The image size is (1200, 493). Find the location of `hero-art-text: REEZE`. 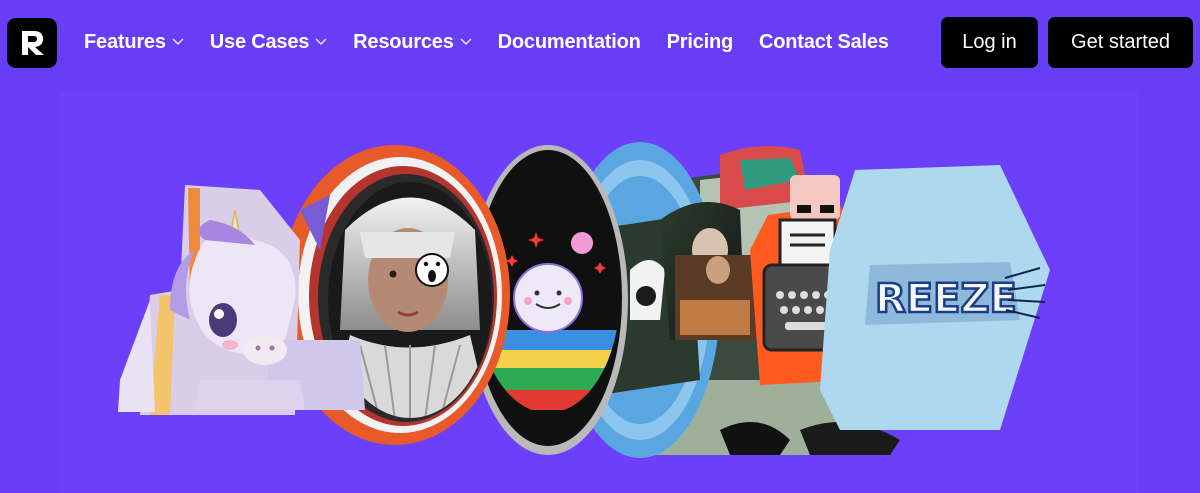

hero-art-text: REEZE is located at coordinates (946, 299).